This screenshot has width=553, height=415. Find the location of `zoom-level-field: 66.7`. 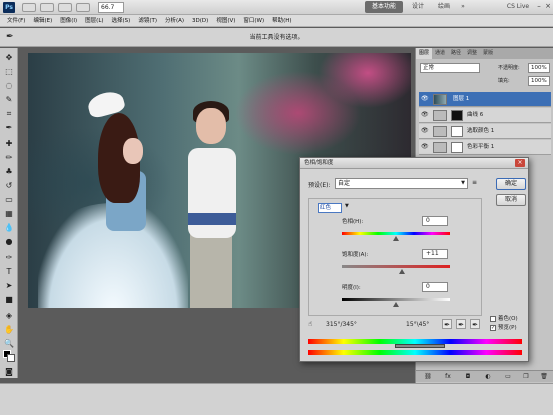

zoom-level-field: 66.7 is located at coordinates (111, 7).